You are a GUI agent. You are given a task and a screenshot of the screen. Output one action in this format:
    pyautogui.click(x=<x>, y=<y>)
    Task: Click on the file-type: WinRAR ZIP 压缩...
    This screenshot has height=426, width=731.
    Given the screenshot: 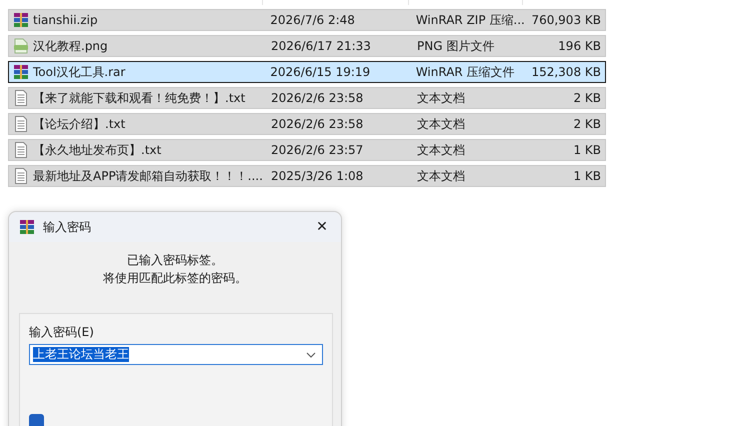 What is the action you would take?
    pyautogui.click(x=471, y=20)
    